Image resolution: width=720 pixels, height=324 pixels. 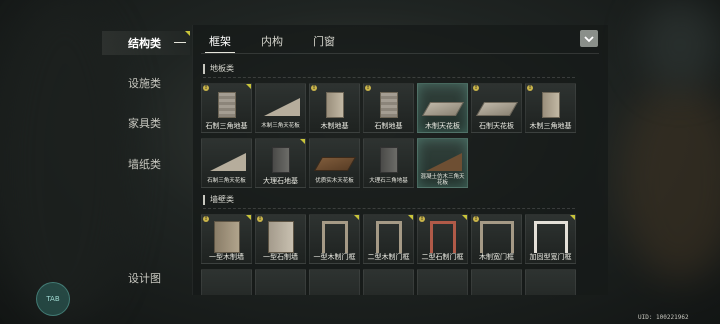 I want to click on item-name: 一型木制墙, so click(x=226, y=257).